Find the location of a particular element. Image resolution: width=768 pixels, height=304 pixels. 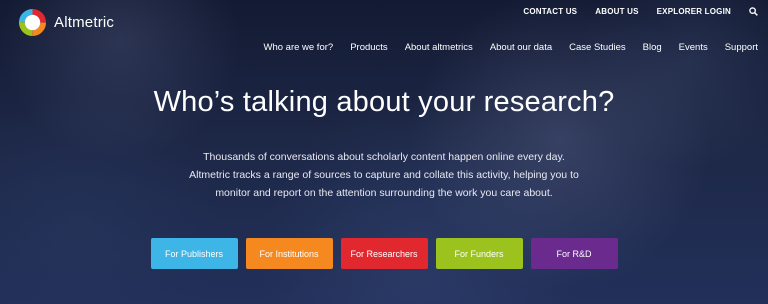

contact-us-link: CONTACT US is located at coordinates (550, 11).